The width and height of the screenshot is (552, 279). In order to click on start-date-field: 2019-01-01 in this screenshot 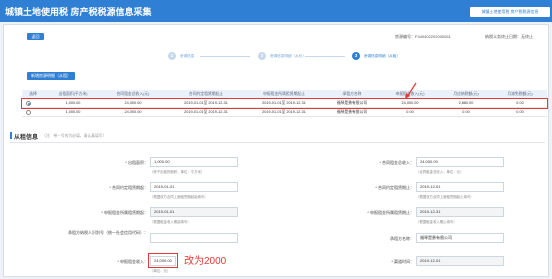, I will do `click(194, 187)`.